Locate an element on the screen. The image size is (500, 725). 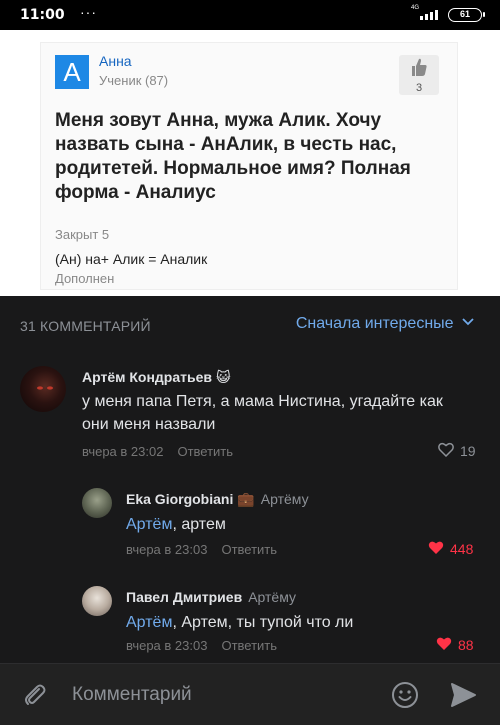
comment-input: Комментарий is located at coordinates (222, 695).